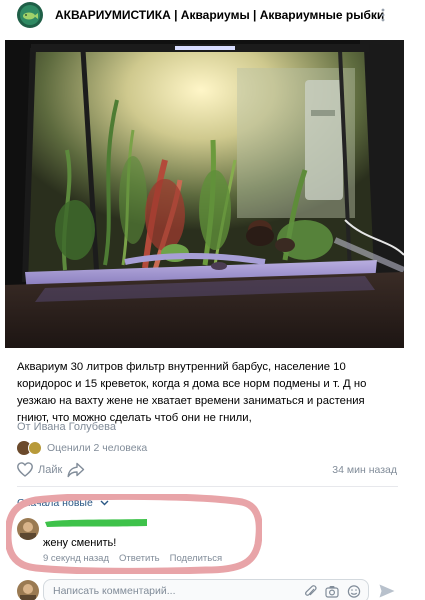 The height and width of the screenshot is (600, 425). Describe the element at coordinates (50, 470) in the screenshot. I see `like-label: Лайк` at that location.